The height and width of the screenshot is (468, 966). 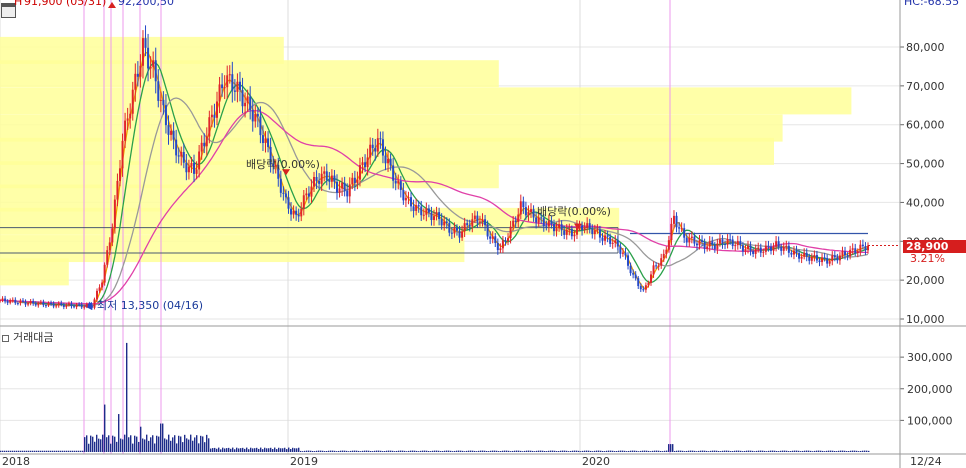 What do you see at coordinates (304, 461) in the screenshot?
I see `date-label: 2019` at bounding box center [304, 461].